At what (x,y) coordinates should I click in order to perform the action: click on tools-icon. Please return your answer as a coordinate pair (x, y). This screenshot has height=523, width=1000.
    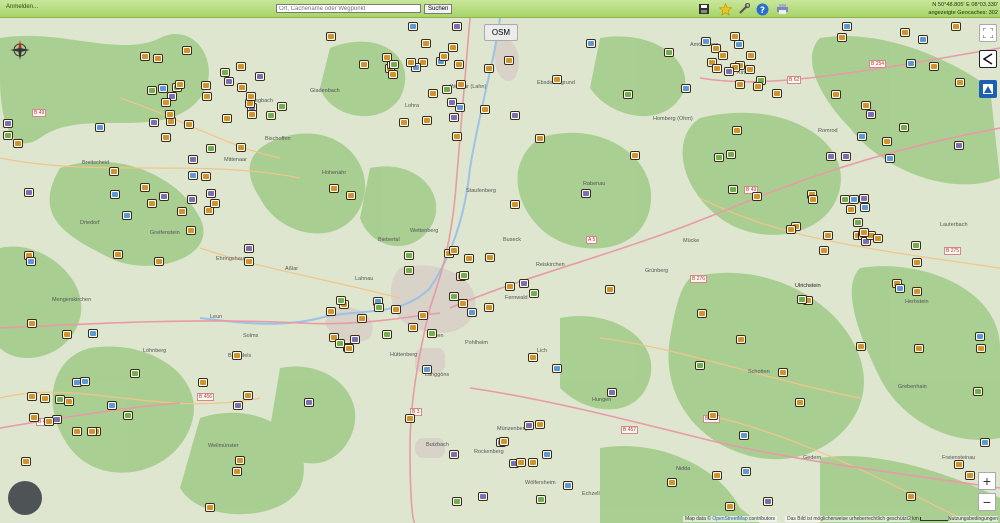
    Looking at the image, I should click on (744, 9).